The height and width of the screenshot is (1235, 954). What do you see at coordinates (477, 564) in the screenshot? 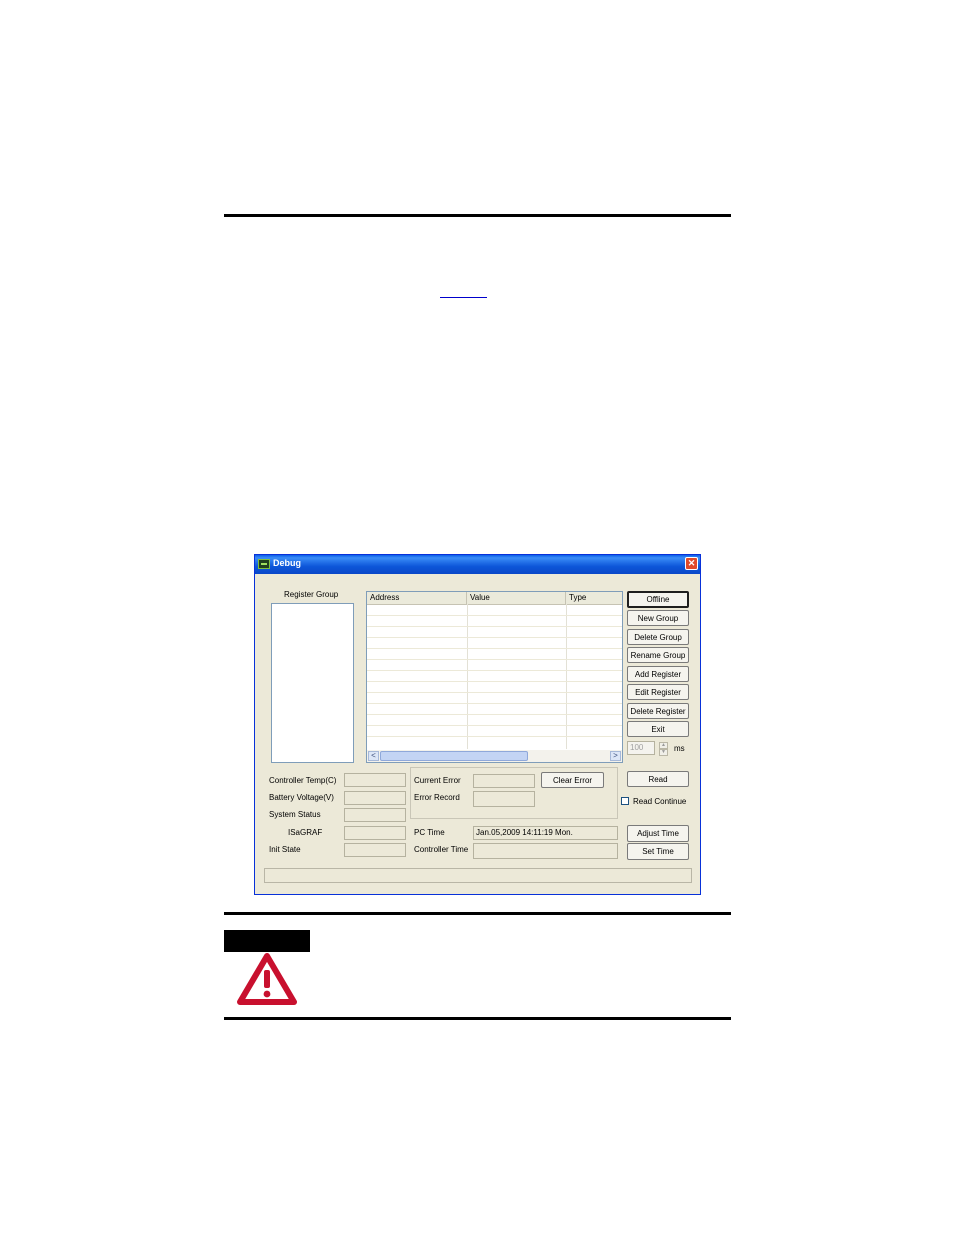
I see `title-bar: Debug ✕` at bounding box center [477, 564].